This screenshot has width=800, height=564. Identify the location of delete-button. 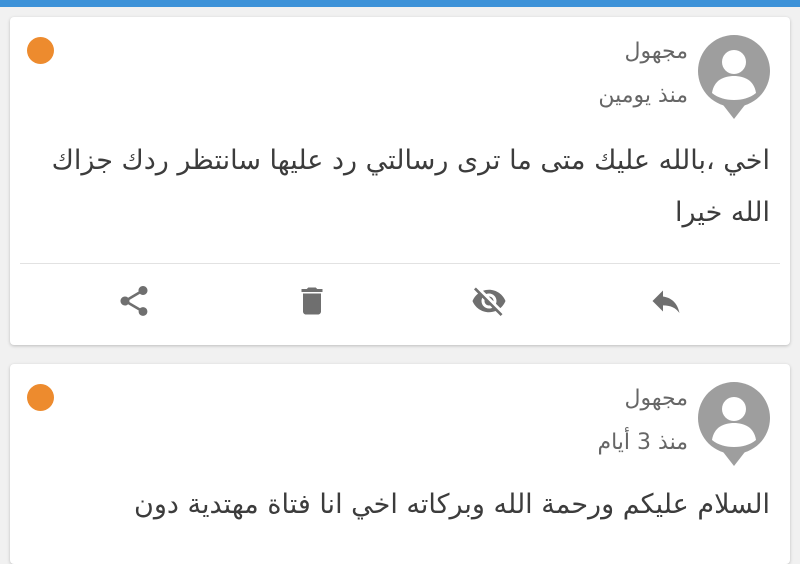
(312, 301).